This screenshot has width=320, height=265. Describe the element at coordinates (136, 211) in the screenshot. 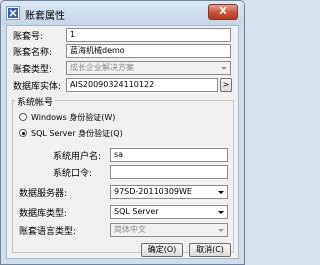

I see `db-type-value: SQL Server` at that location.